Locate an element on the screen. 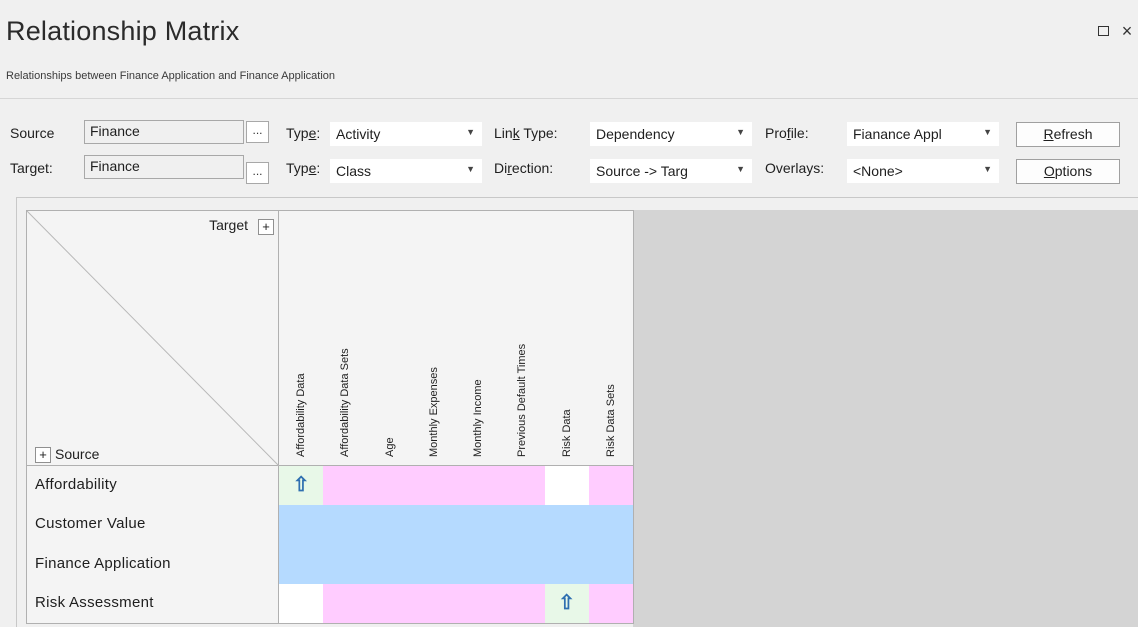 Image resolution: width=1138 pixels, height=627 pixels. target-axis-label: Target is located at coordinates (228, 225).